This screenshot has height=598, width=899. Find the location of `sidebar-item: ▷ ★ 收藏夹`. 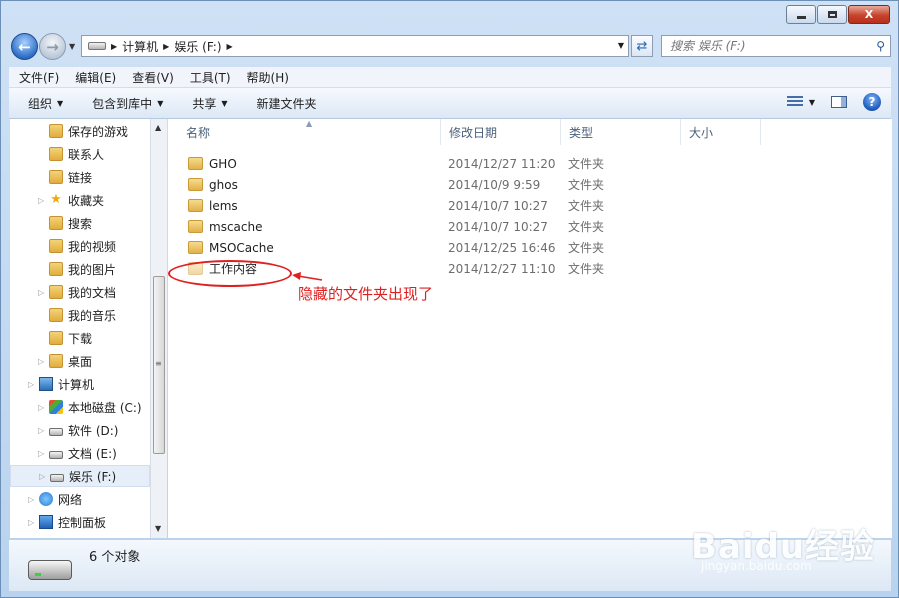

sidebar-item: ▷ ★ 收藏夹 is located at coordinates (80, 200).